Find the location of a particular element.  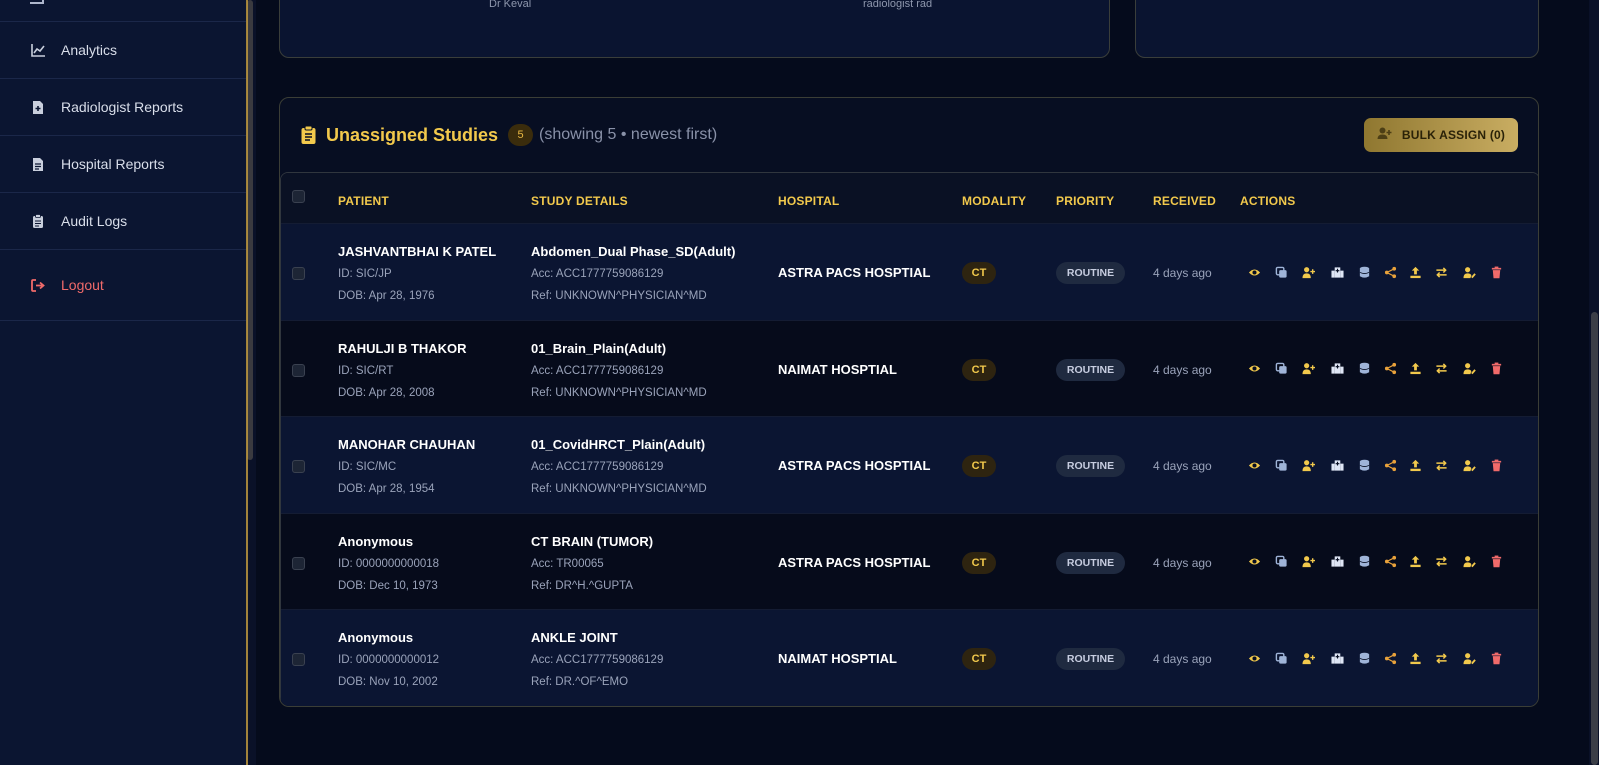

sidebar-item-label: Analytics is located at coordinates (89, 50).